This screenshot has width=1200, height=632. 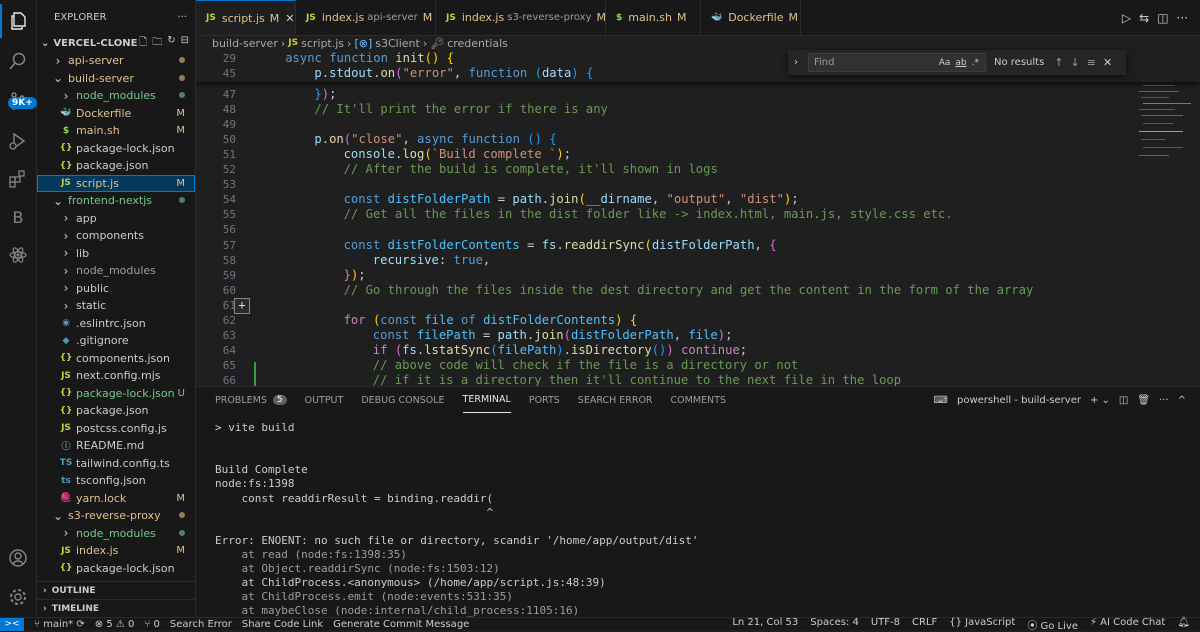 What do you see at coordinates (1183, 624) in the screenshot?
I see `notifications-icon: 🔔︎` at bounding box center [1183, 624].